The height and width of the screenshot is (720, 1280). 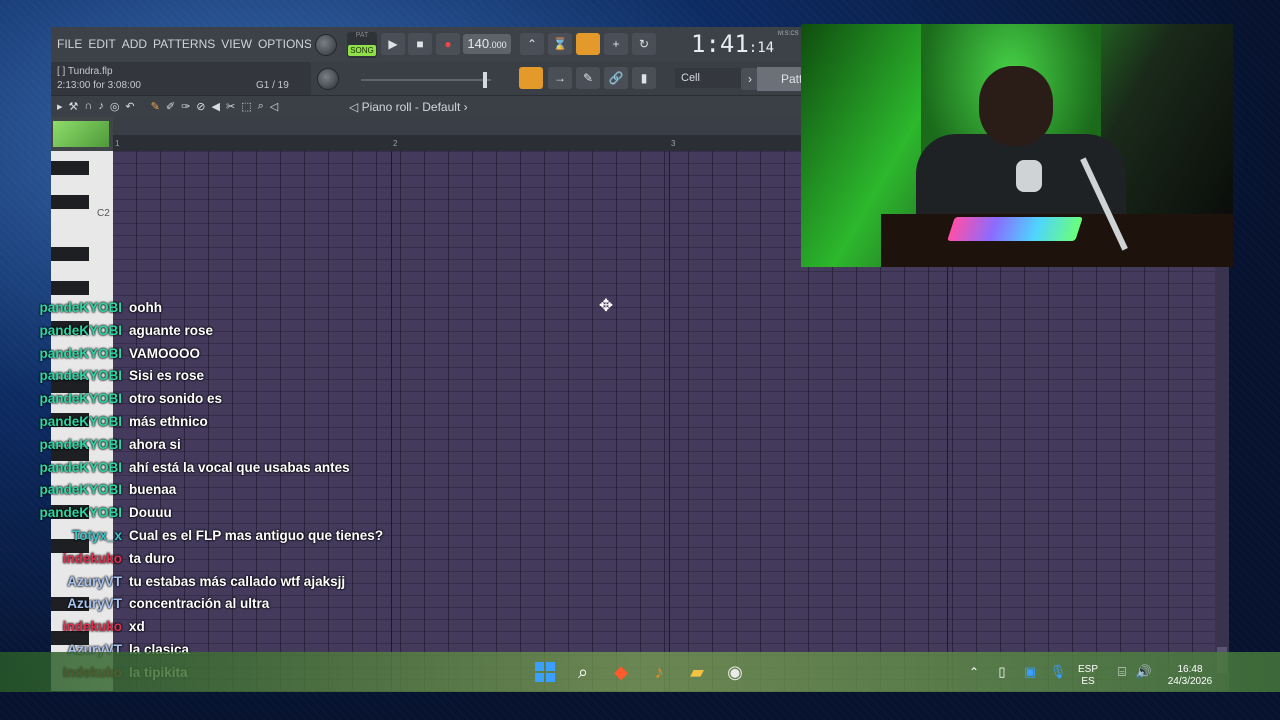 What do you see at coordinates (69, 44) in the screenshot?
I see `menu-item-file: FILE` at bounding box center [69, 44].